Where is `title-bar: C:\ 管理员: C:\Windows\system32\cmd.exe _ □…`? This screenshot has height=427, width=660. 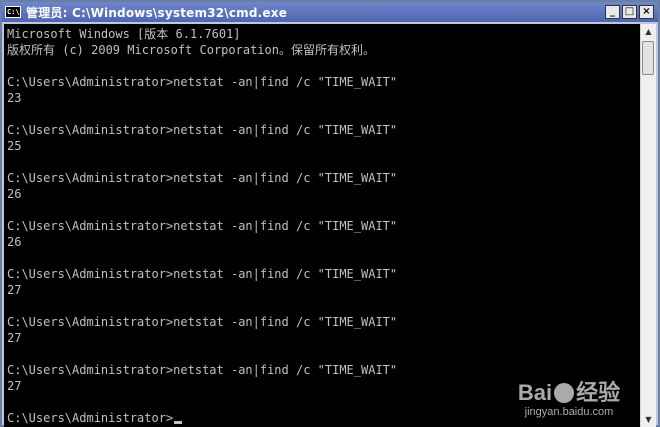 title-bar: C:\ 管理员: C:\Windows\system32\cmd.exe _ □… is located at coordinates (330, 12).